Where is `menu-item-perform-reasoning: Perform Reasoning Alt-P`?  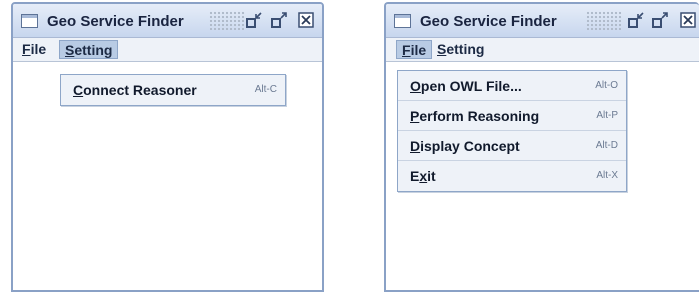
menu-item-perform-reasoning: Perform Reasoning Alt-P is located at coordinates (512, 116).